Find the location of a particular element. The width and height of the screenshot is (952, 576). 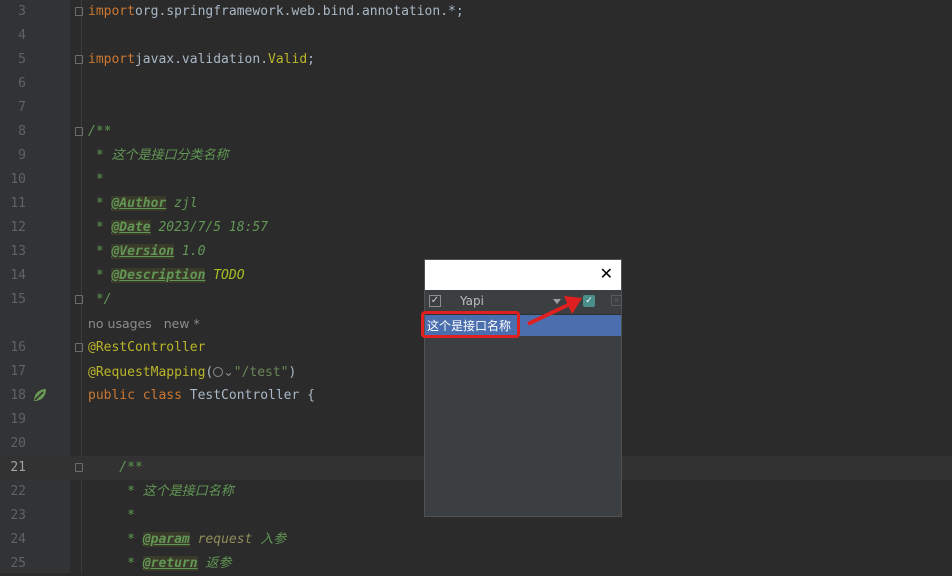

select-all-checkbox: ✓ is located at coordinates (435, 301).